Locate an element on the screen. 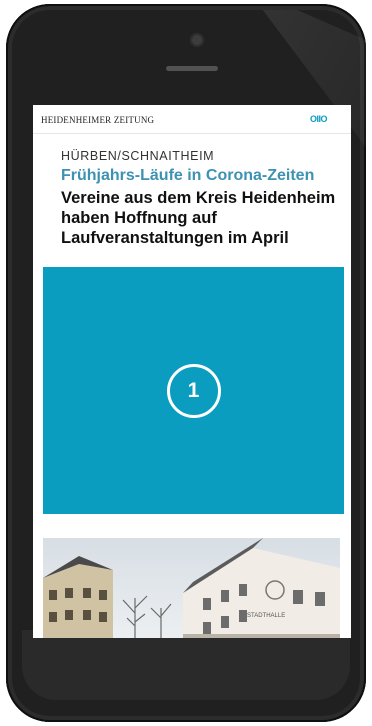 The width and height of the screenshot is (372, 726). building-sign-text: STADTHALLE is located at coordinates (266, 616).